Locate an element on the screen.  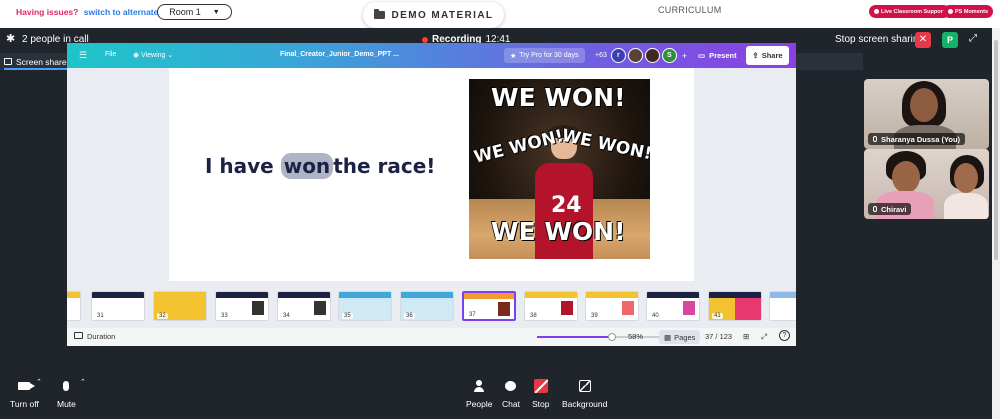
participant-face is located at coordinates (924, 105).